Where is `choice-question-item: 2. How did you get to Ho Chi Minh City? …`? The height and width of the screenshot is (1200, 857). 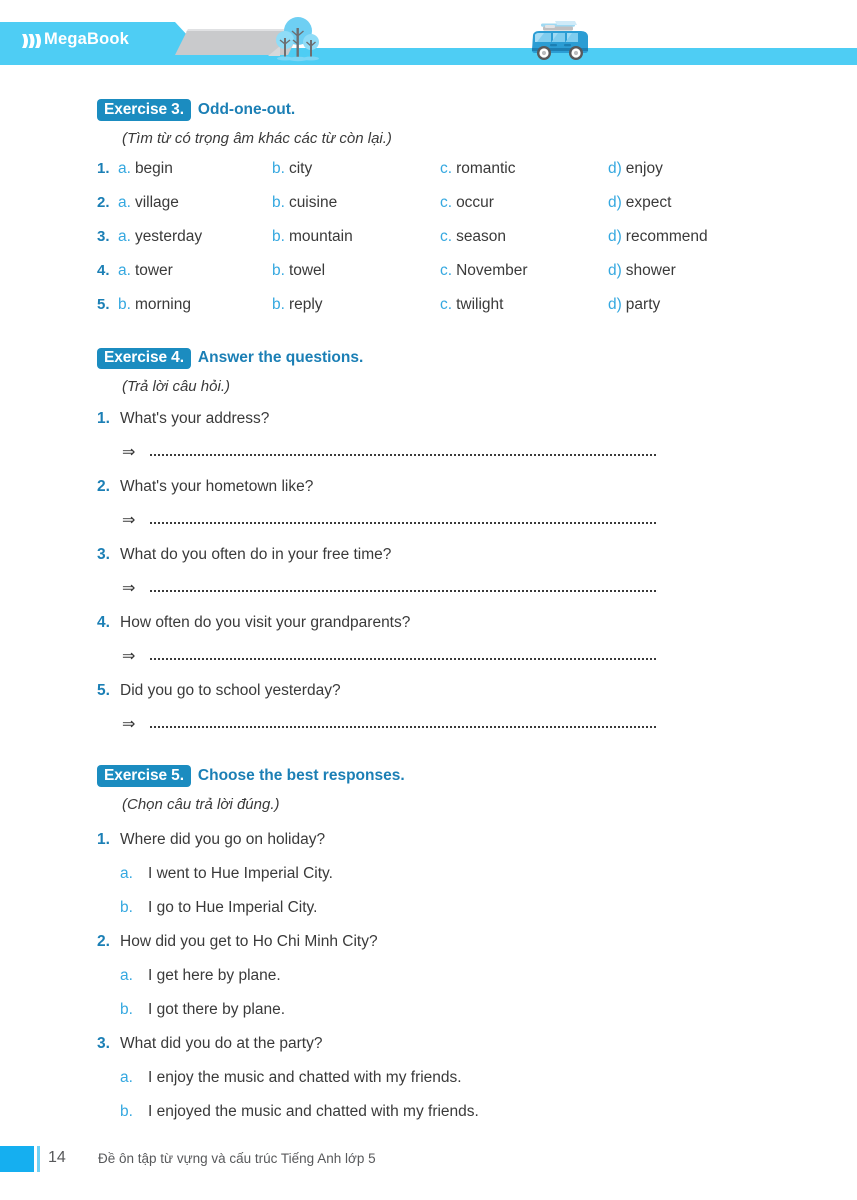
choice-question-item: 2. How did you get to Ho Chi Minh City? … is located at coordinates (428, 976).